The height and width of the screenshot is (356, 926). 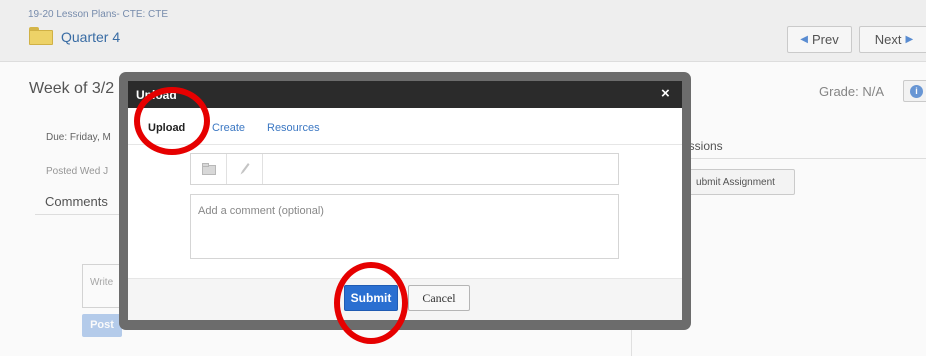 What do you see at coordinates (439, 298) in the screenshot?
I see `cancel-button: Cancel` at bounding box center [439, 298].